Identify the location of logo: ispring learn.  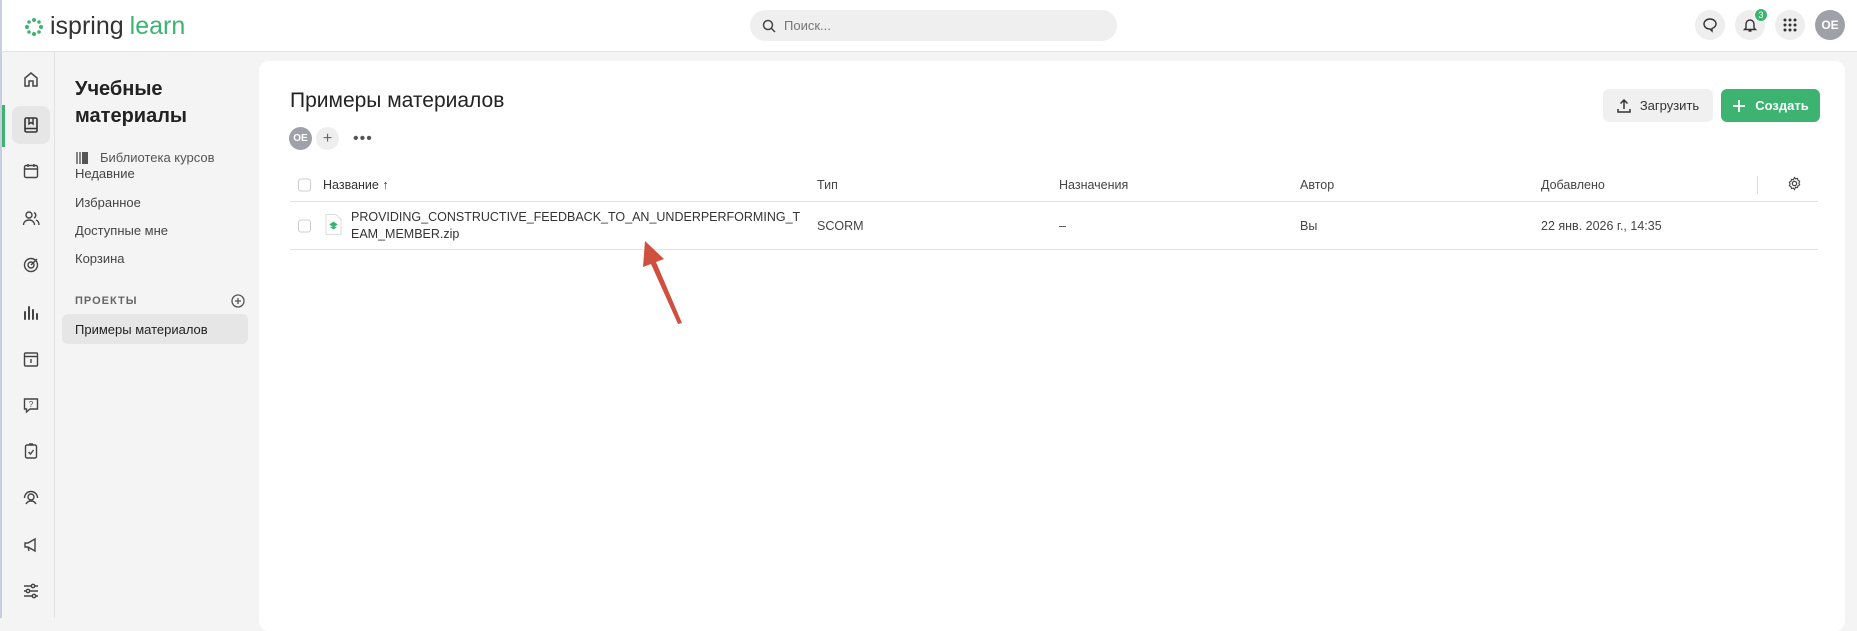
(104, 26).